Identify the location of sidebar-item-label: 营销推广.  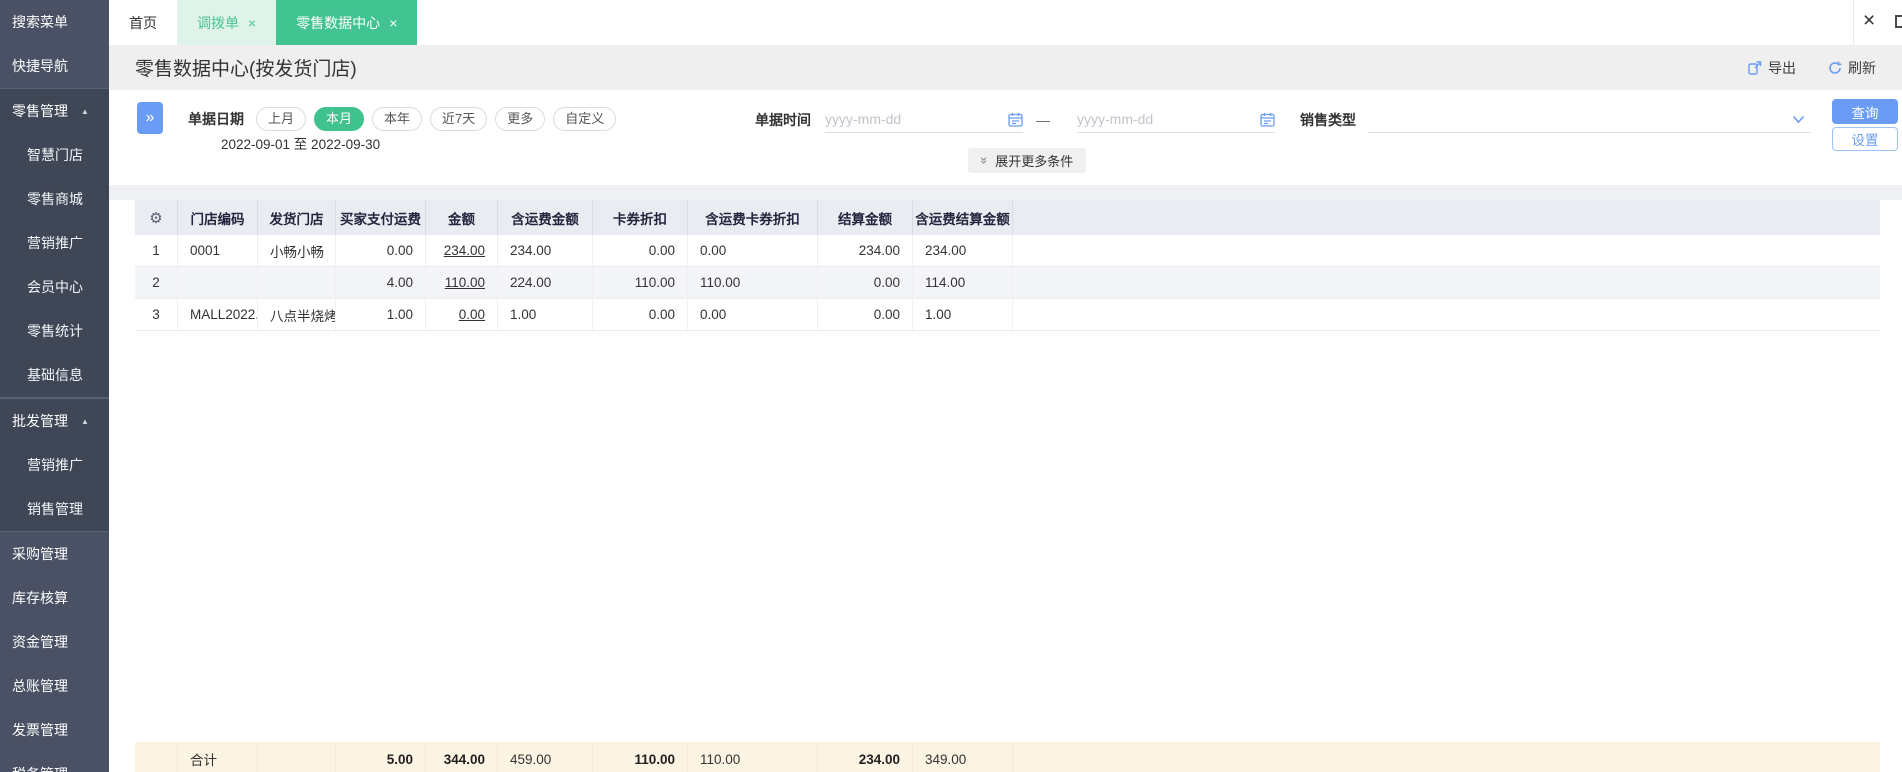
(55, 465).